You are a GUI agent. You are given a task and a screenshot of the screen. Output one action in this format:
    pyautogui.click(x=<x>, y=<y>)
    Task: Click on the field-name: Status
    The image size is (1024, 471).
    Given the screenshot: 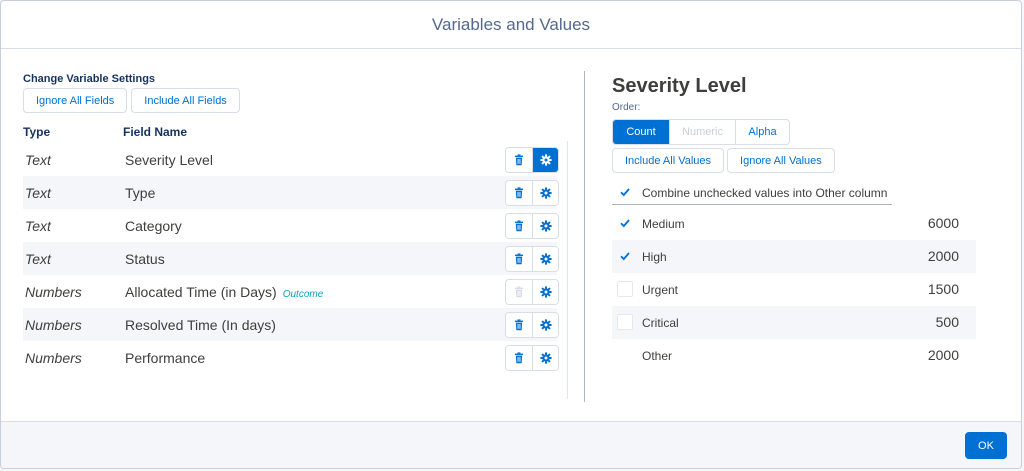 What is the action you would take?
    pyautogui.click(x=145, y=259)
    